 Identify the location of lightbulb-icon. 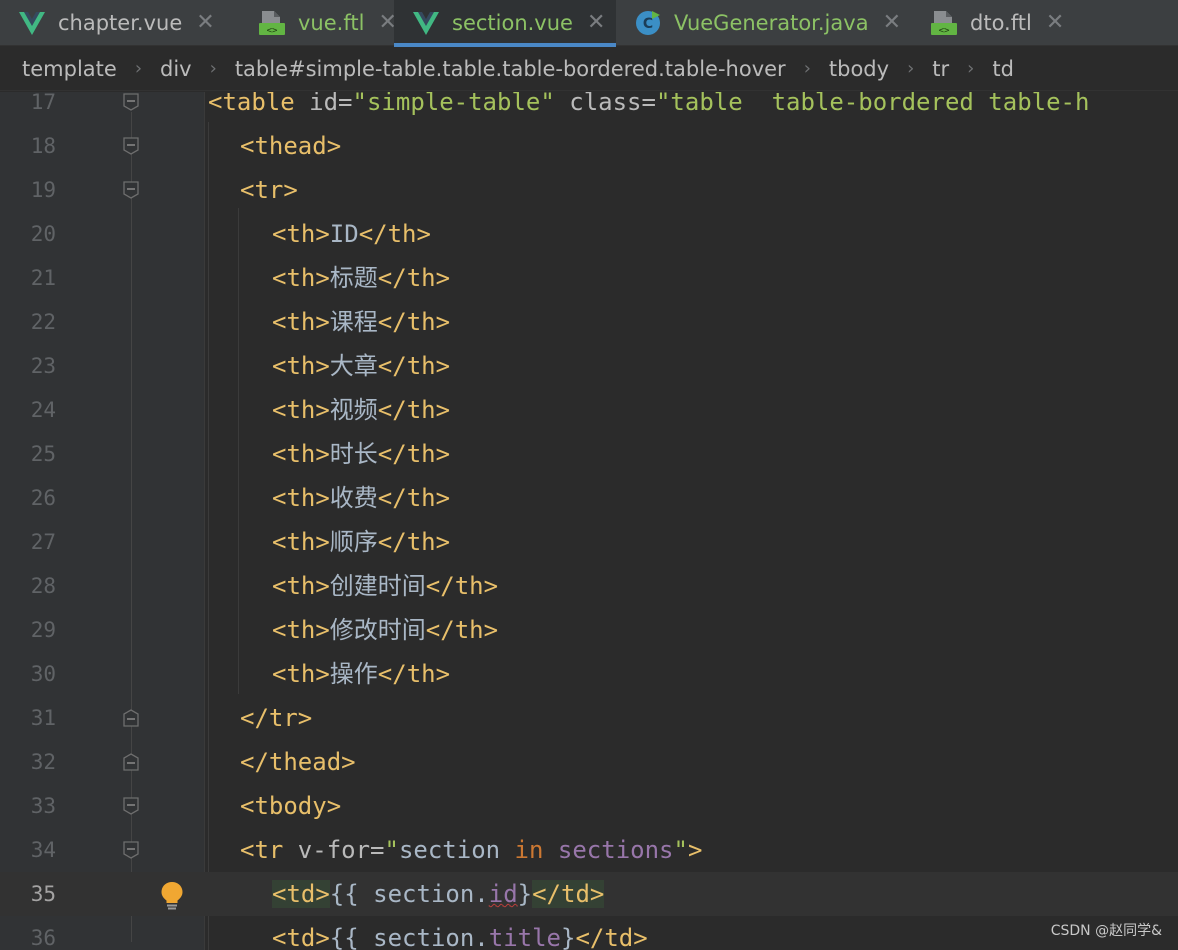
(172, 895).